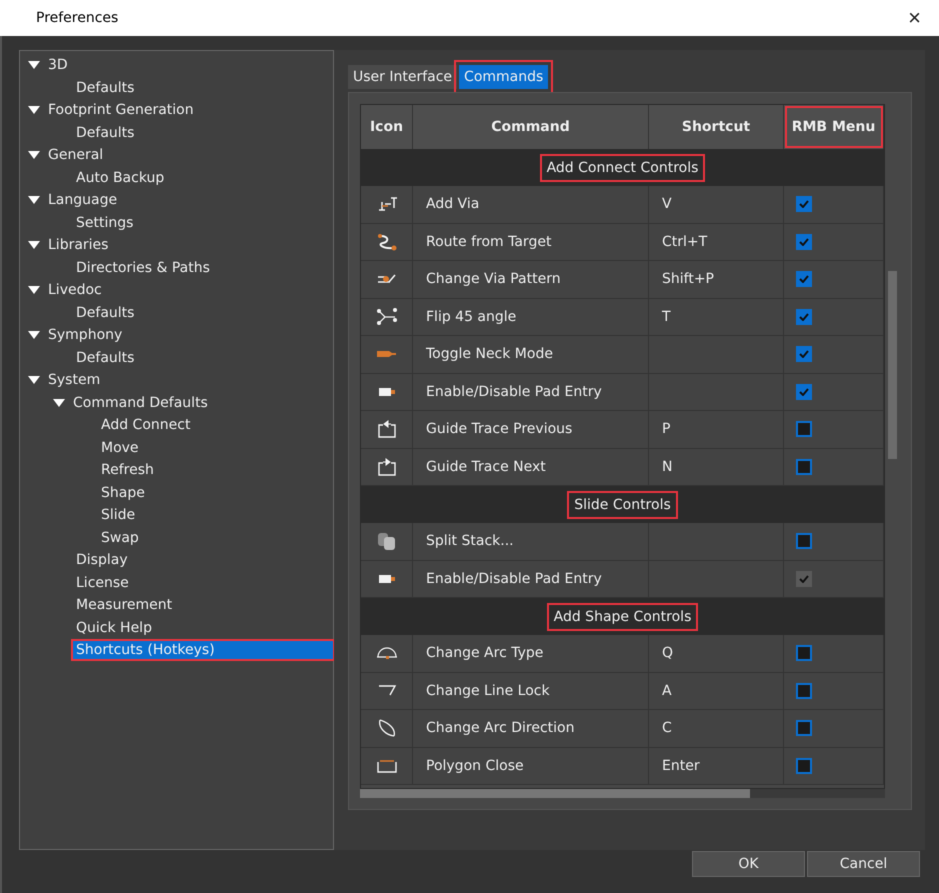 This screenshot has width=939, height=893. What do you see at coordinates (503, 77) in the screenshot?
I see `tab: Commands` at bounding box center [503, 77].